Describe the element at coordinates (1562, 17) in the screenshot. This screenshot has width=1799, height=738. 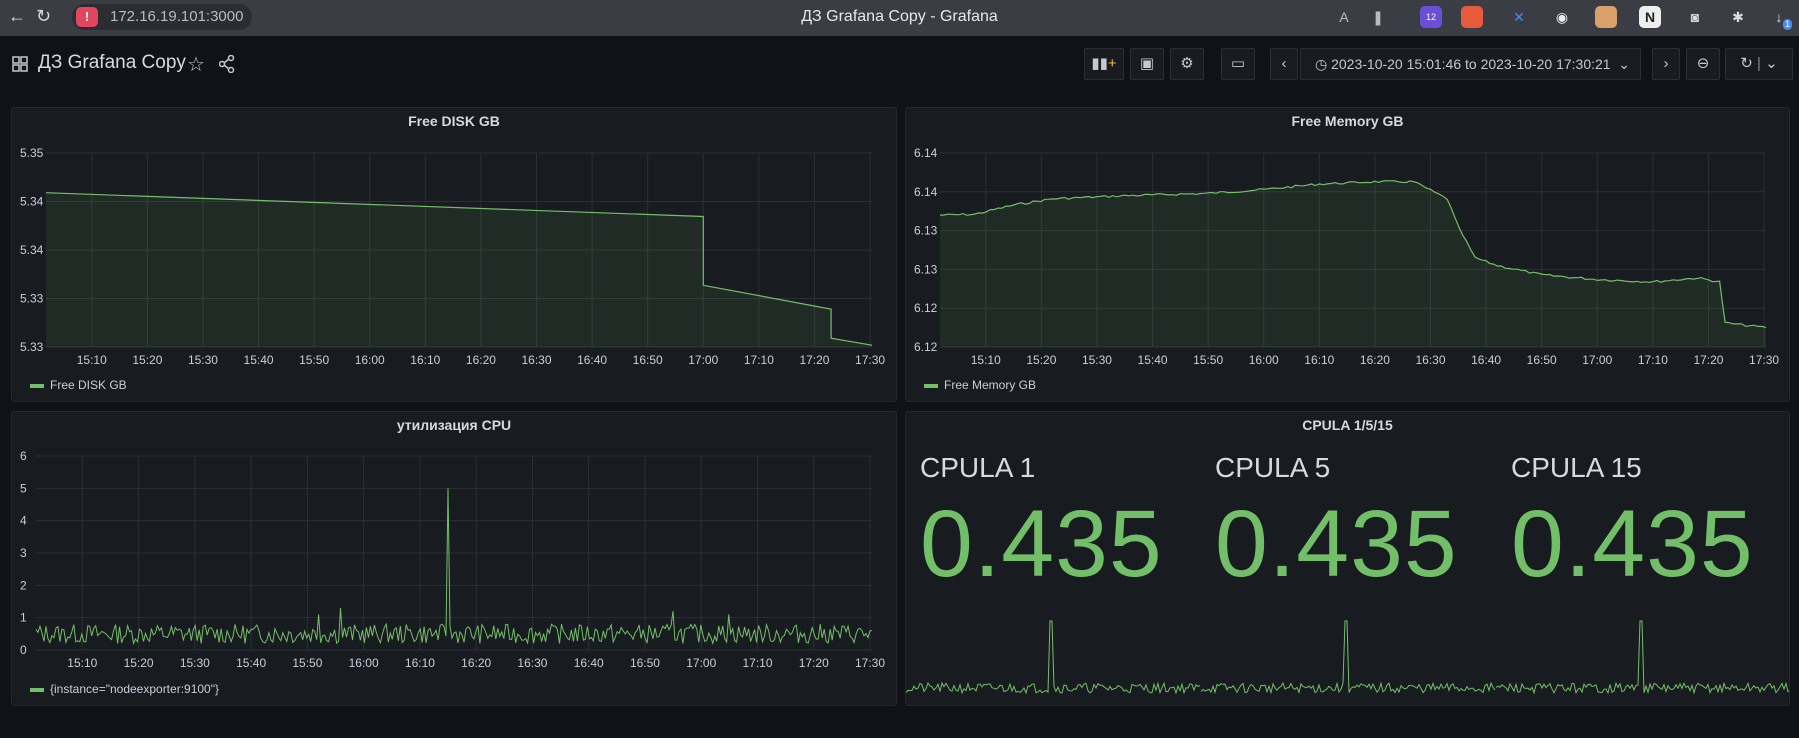
I see `lightbulb-icon: ◉` at that location.